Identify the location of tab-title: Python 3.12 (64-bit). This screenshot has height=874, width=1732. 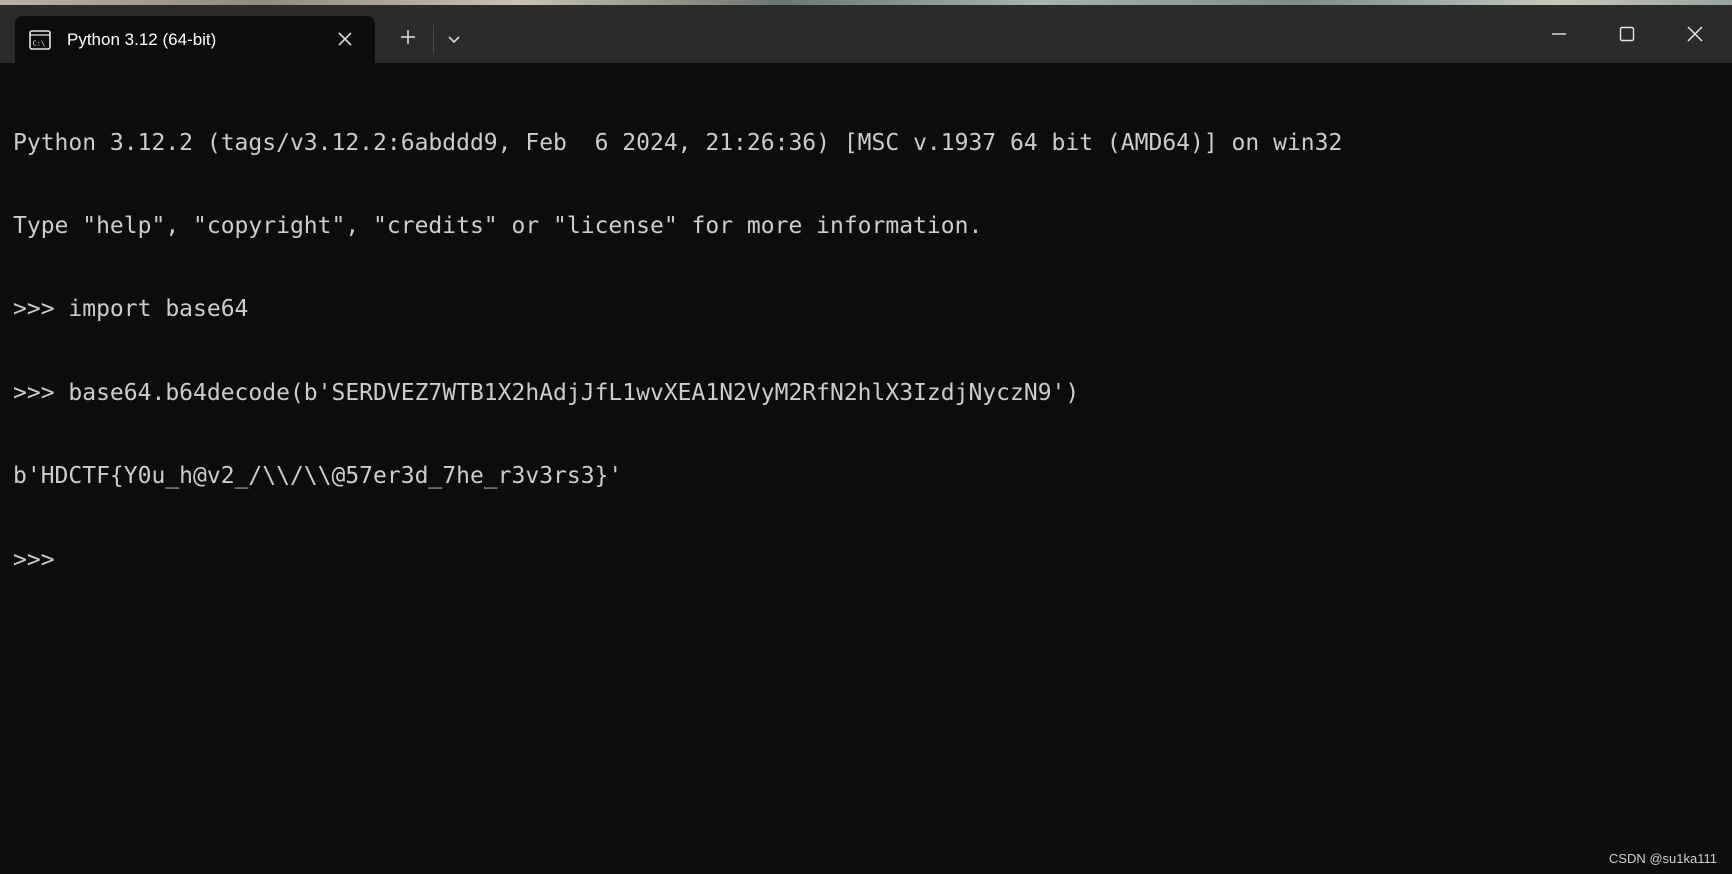
(142, 39).